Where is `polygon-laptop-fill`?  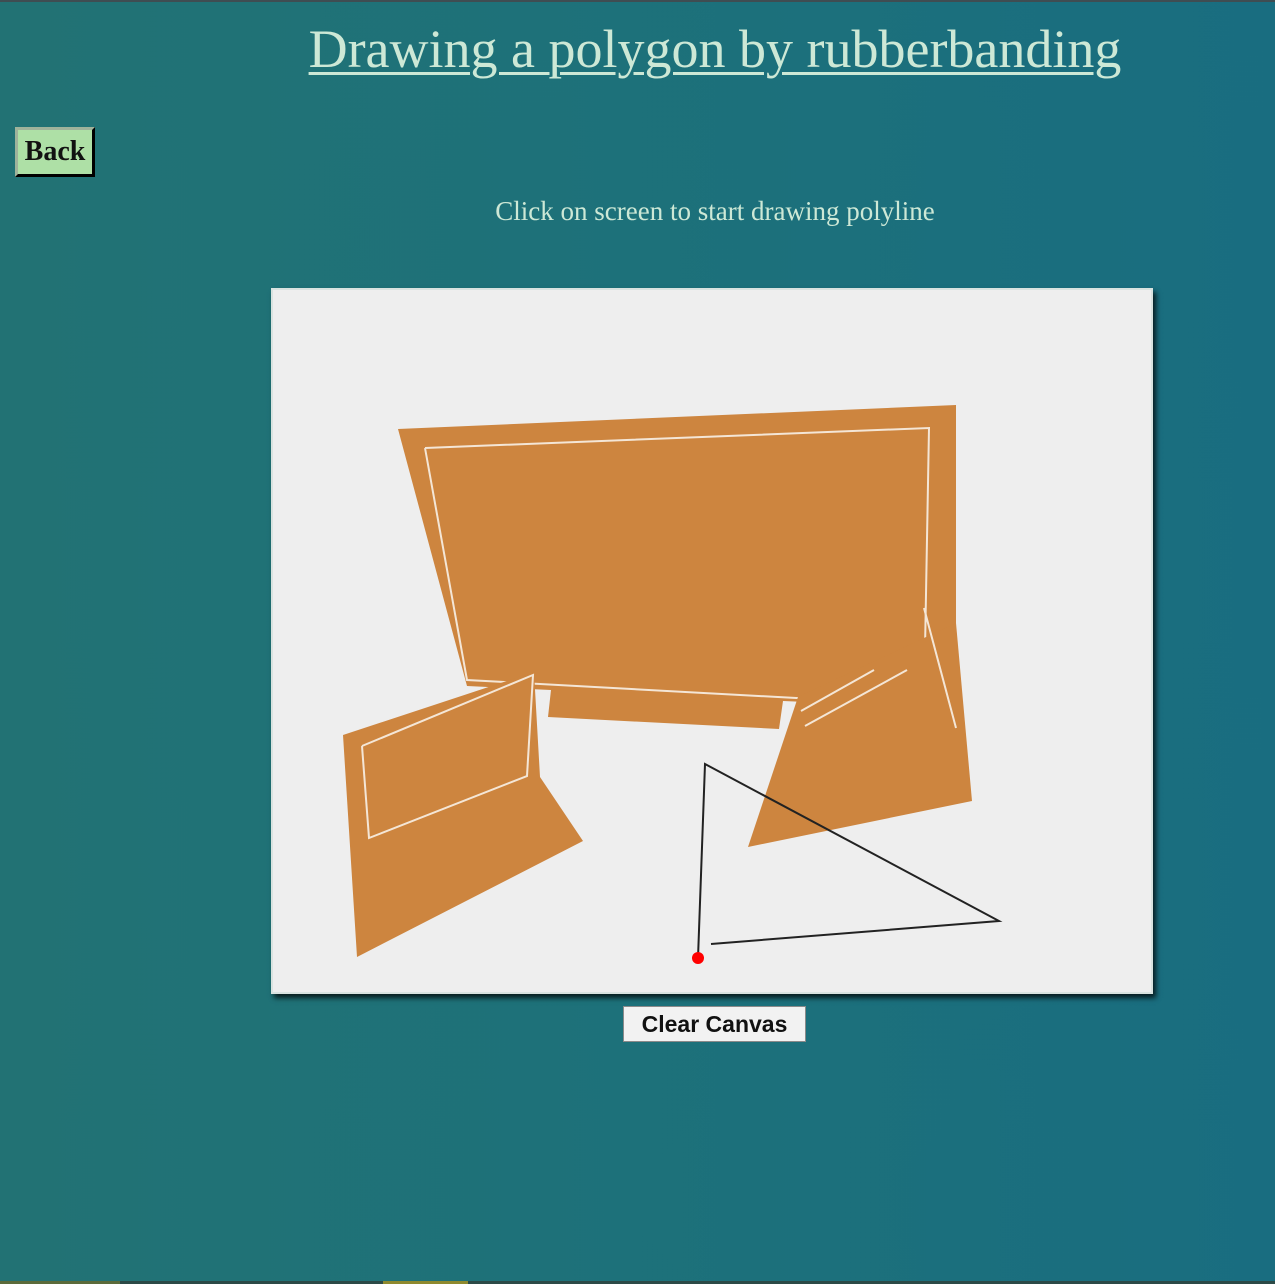
polygon-laptop-fill is located at coordinates (463, 814).